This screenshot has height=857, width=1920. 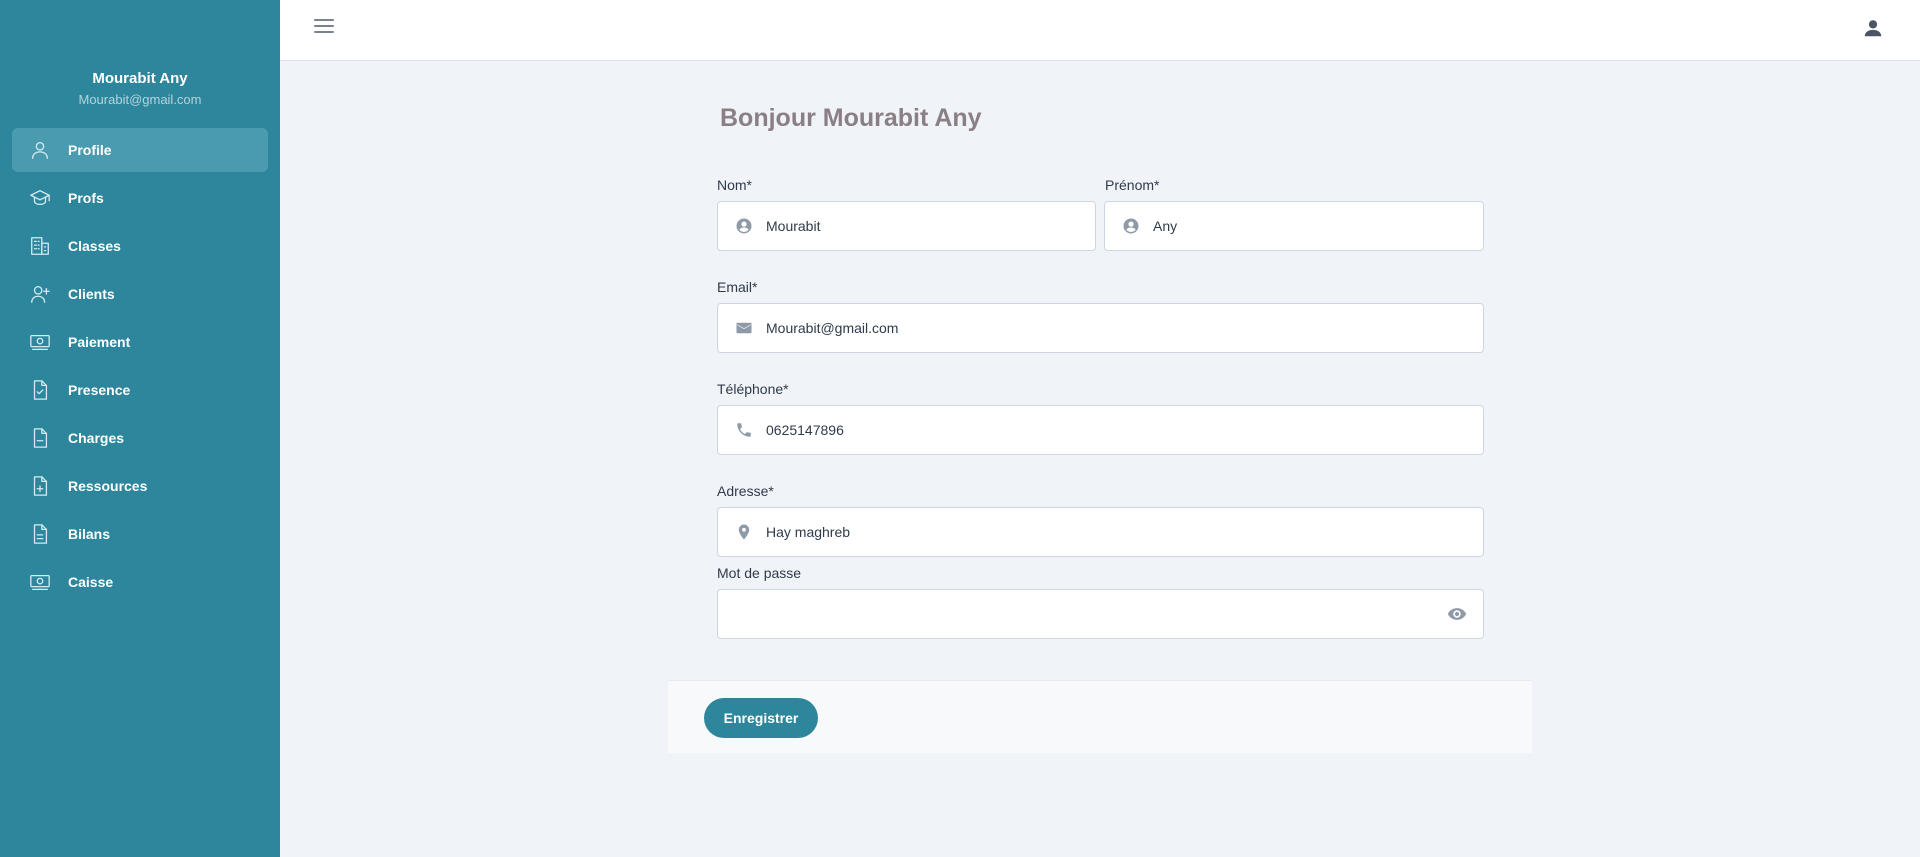 I want to click on nom-value: Mourabit, so click(x=793, y=226).